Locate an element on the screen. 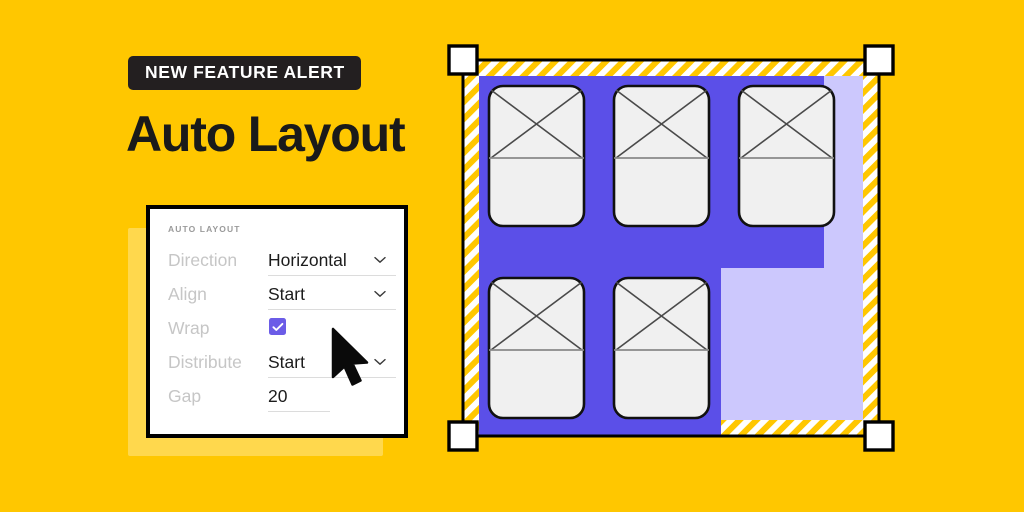  field-row-align: Align Start is located at coordinates (277, 300).